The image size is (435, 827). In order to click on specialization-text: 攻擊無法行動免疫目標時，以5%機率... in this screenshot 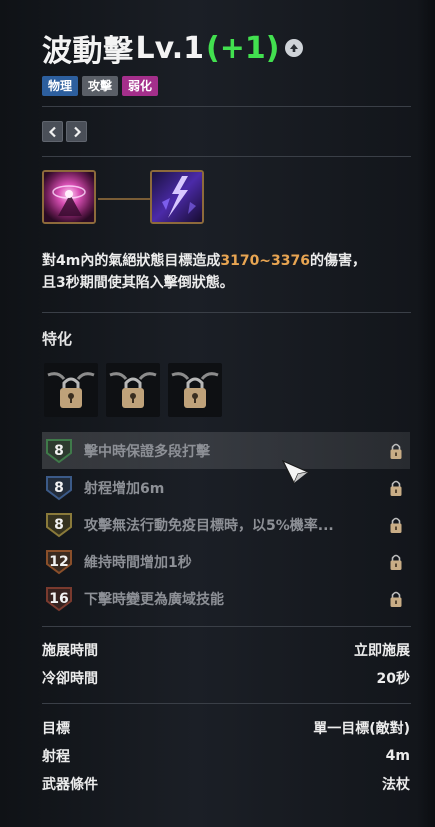, I will do `click(209, 525)`.